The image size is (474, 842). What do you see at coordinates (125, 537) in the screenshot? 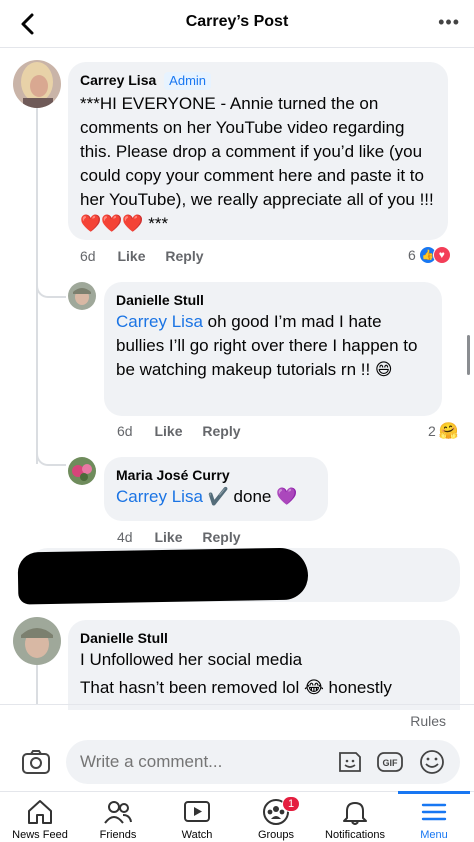
I see `comment-time: 4d` at bounding box center [125, 537].